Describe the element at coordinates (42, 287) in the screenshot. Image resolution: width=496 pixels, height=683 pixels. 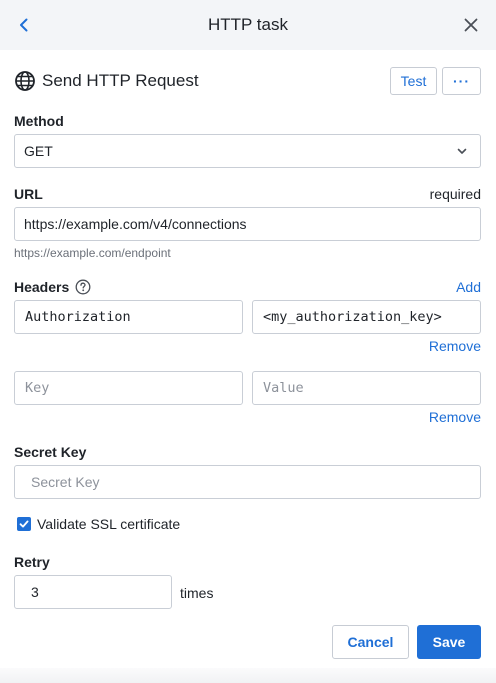
I see `headers-label: Headers` at that location.